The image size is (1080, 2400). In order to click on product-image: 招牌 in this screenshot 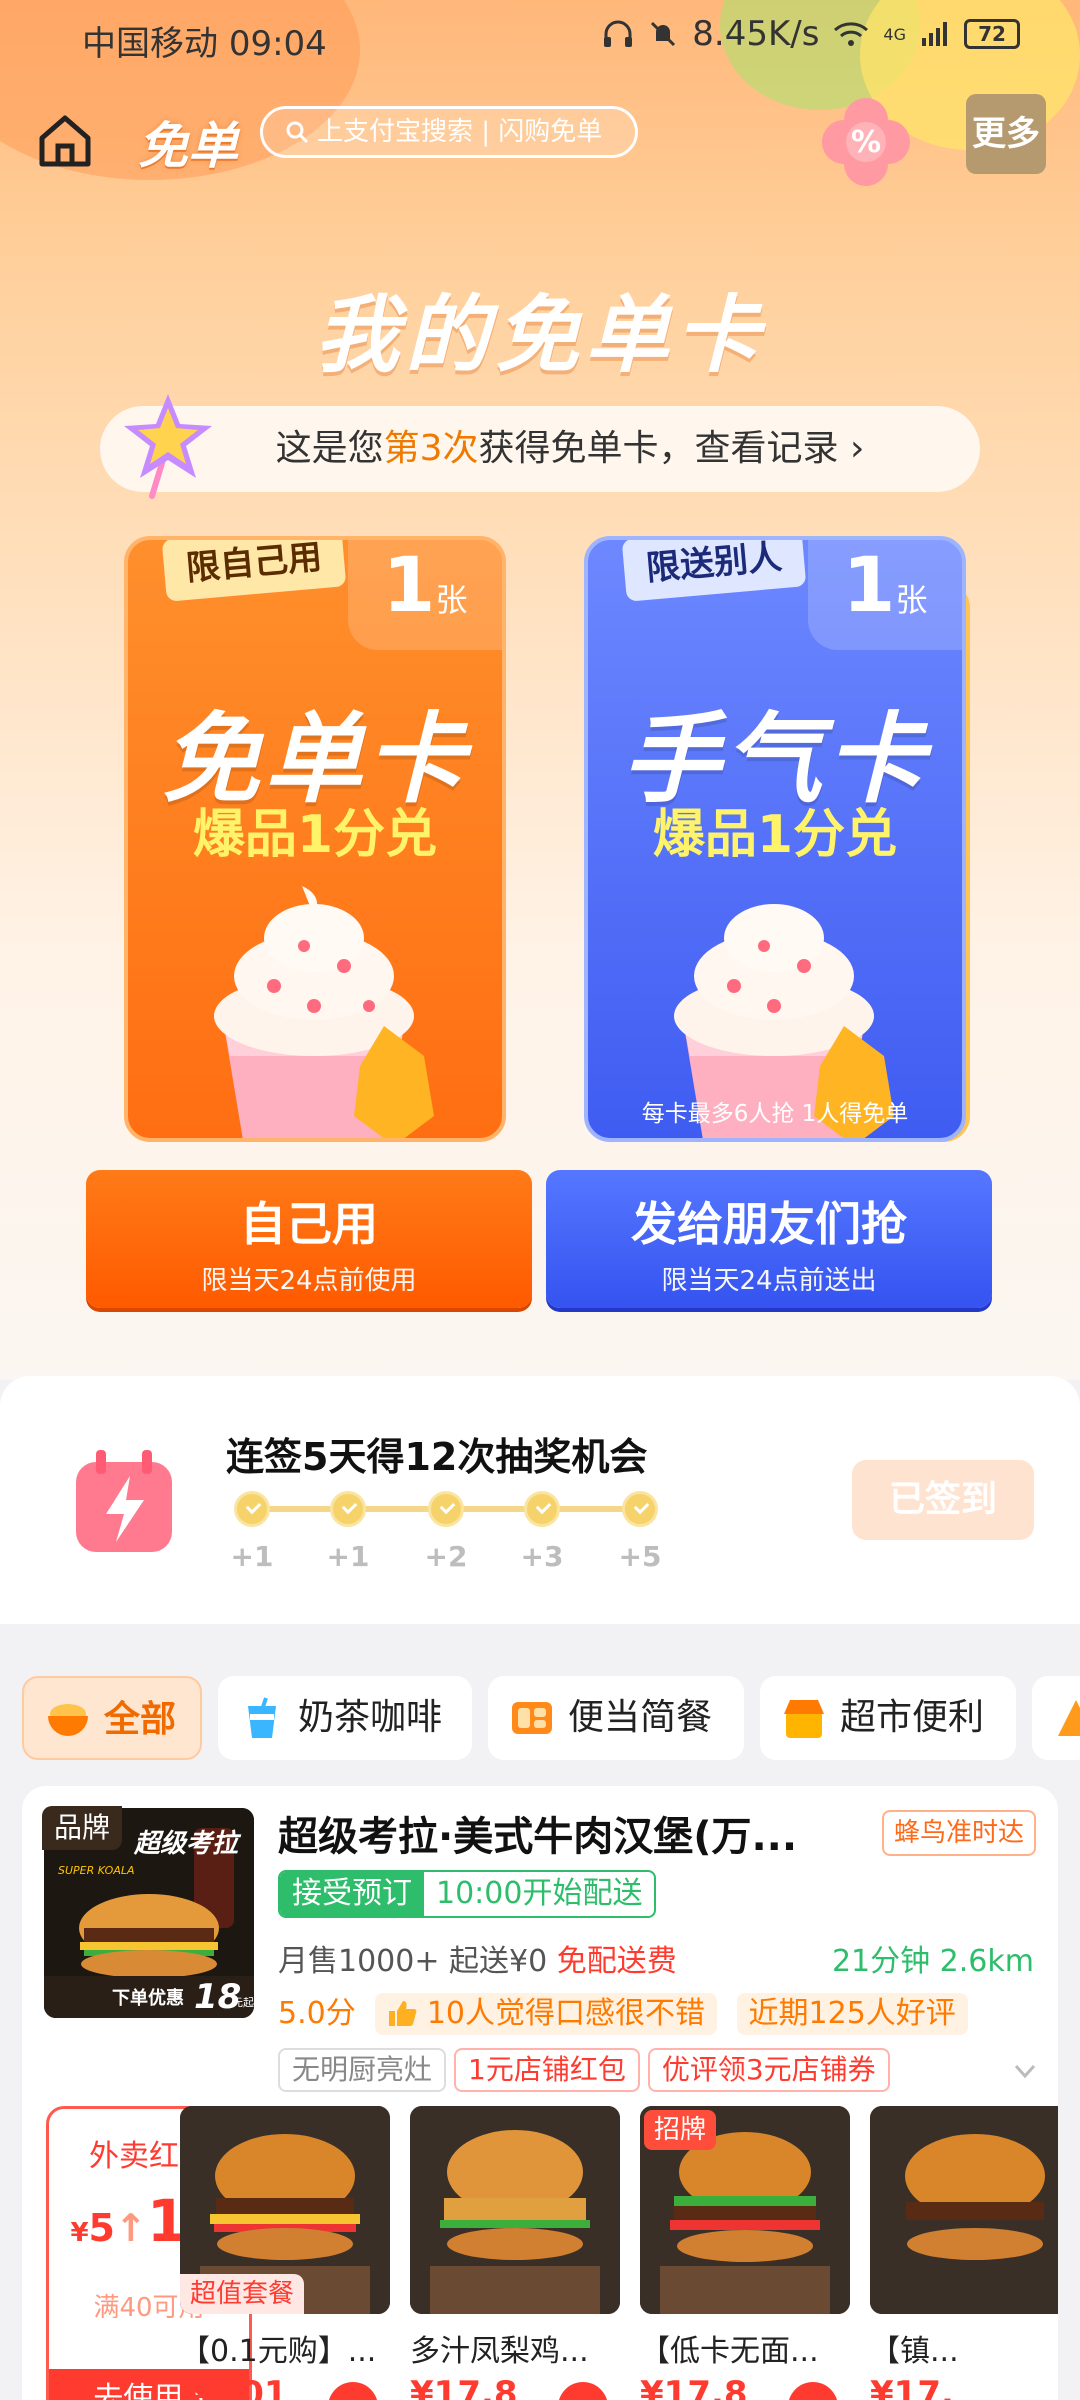, I will do `click(745, 2210)`.